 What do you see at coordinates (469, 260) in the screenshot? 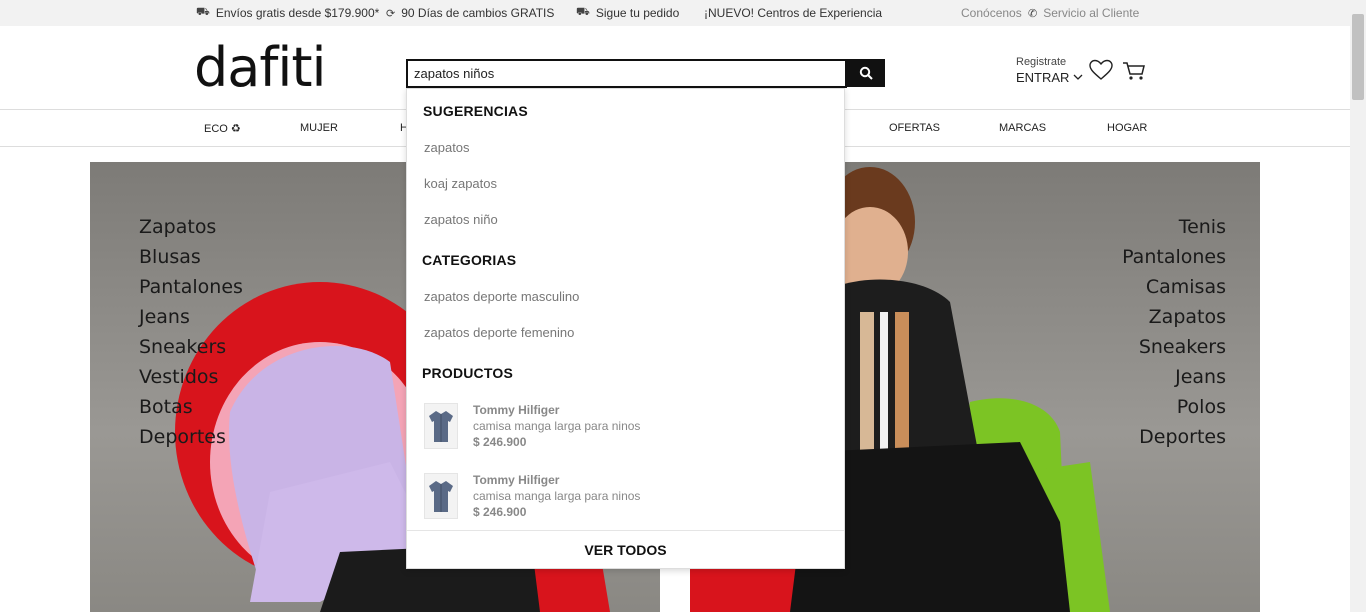
I see `categories-heading: CATEGORIAS` at bounding box center [469, 260].